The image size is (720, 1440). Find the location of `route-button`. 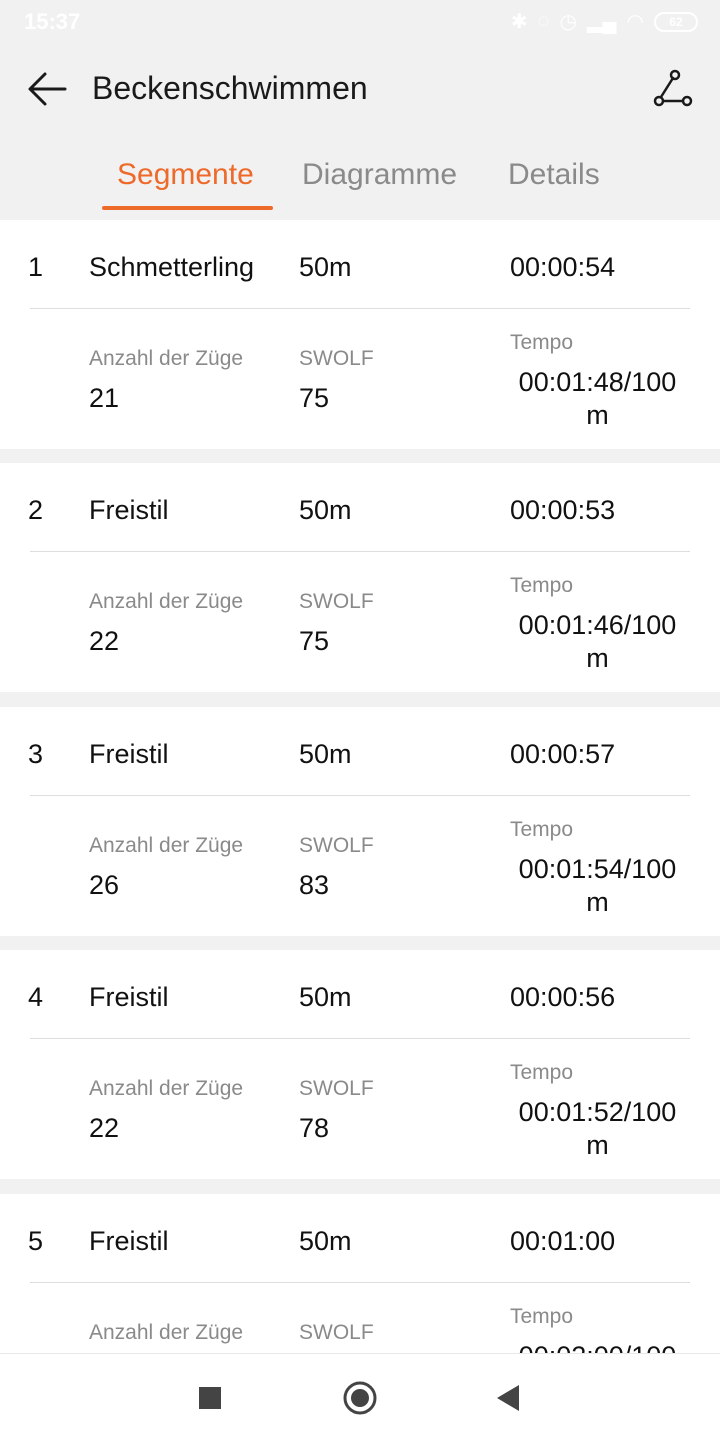

route-button is located at coordinates (673, 89).